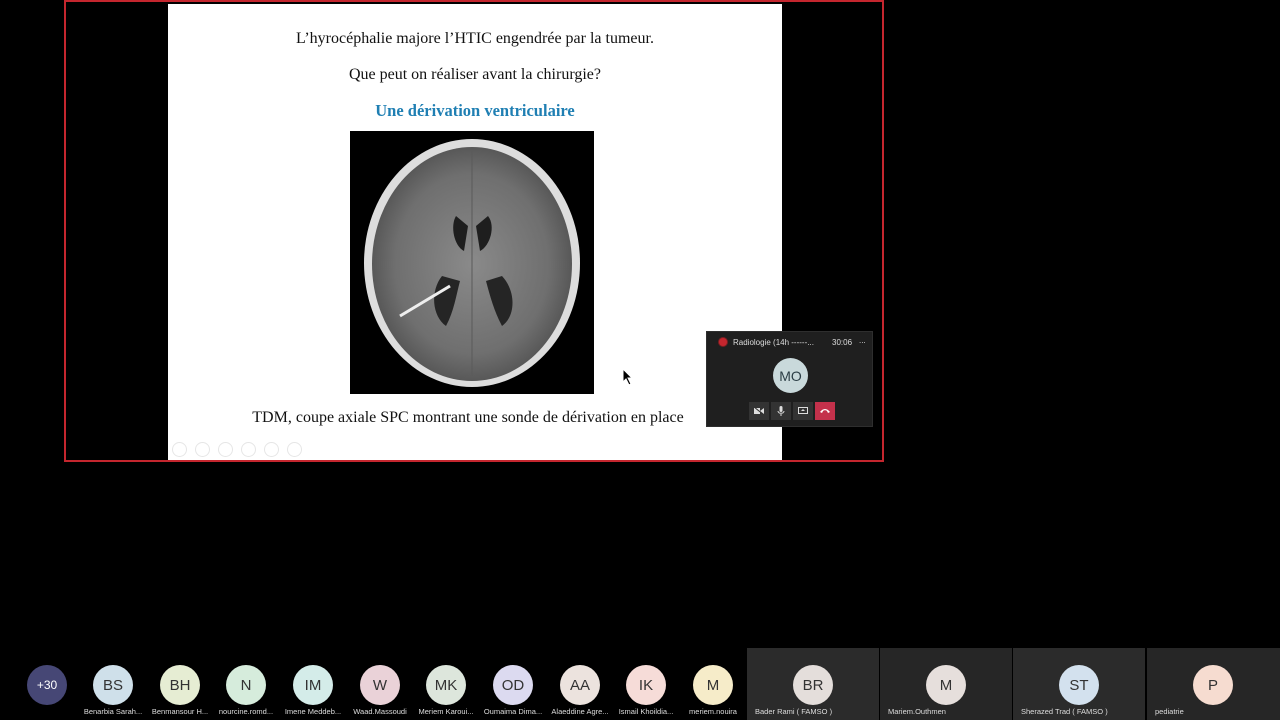 The image size is (1280, 720). Describe the element at coordinates (248, 449) in the screenshot. I see `slides-grid-icon` at that location.